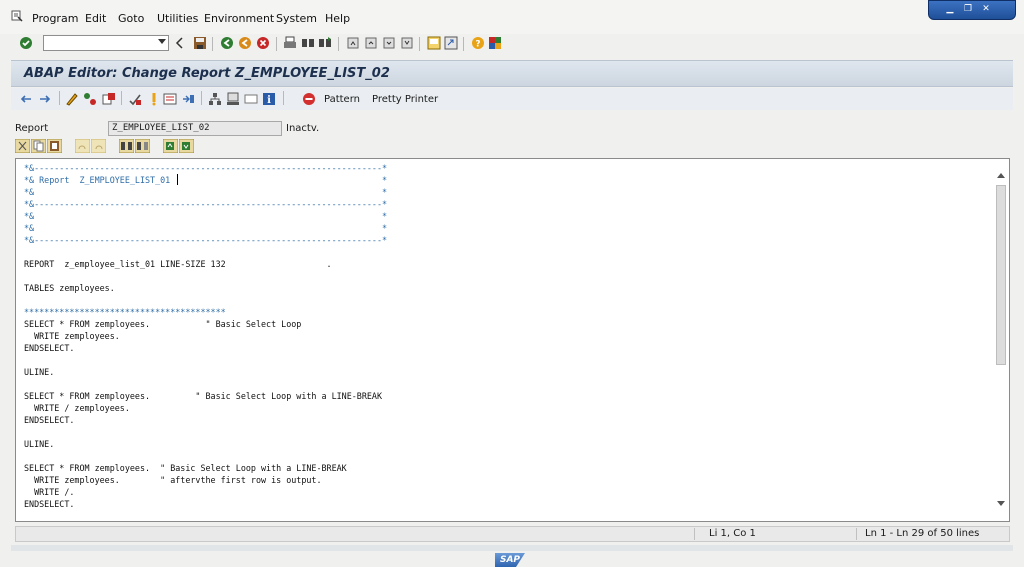 This screenshot has width=1024, height=567. What do you see at coordinates (407, 43) in the screenshot?
I see `last-page-icon` at bounding box center [407, 43].